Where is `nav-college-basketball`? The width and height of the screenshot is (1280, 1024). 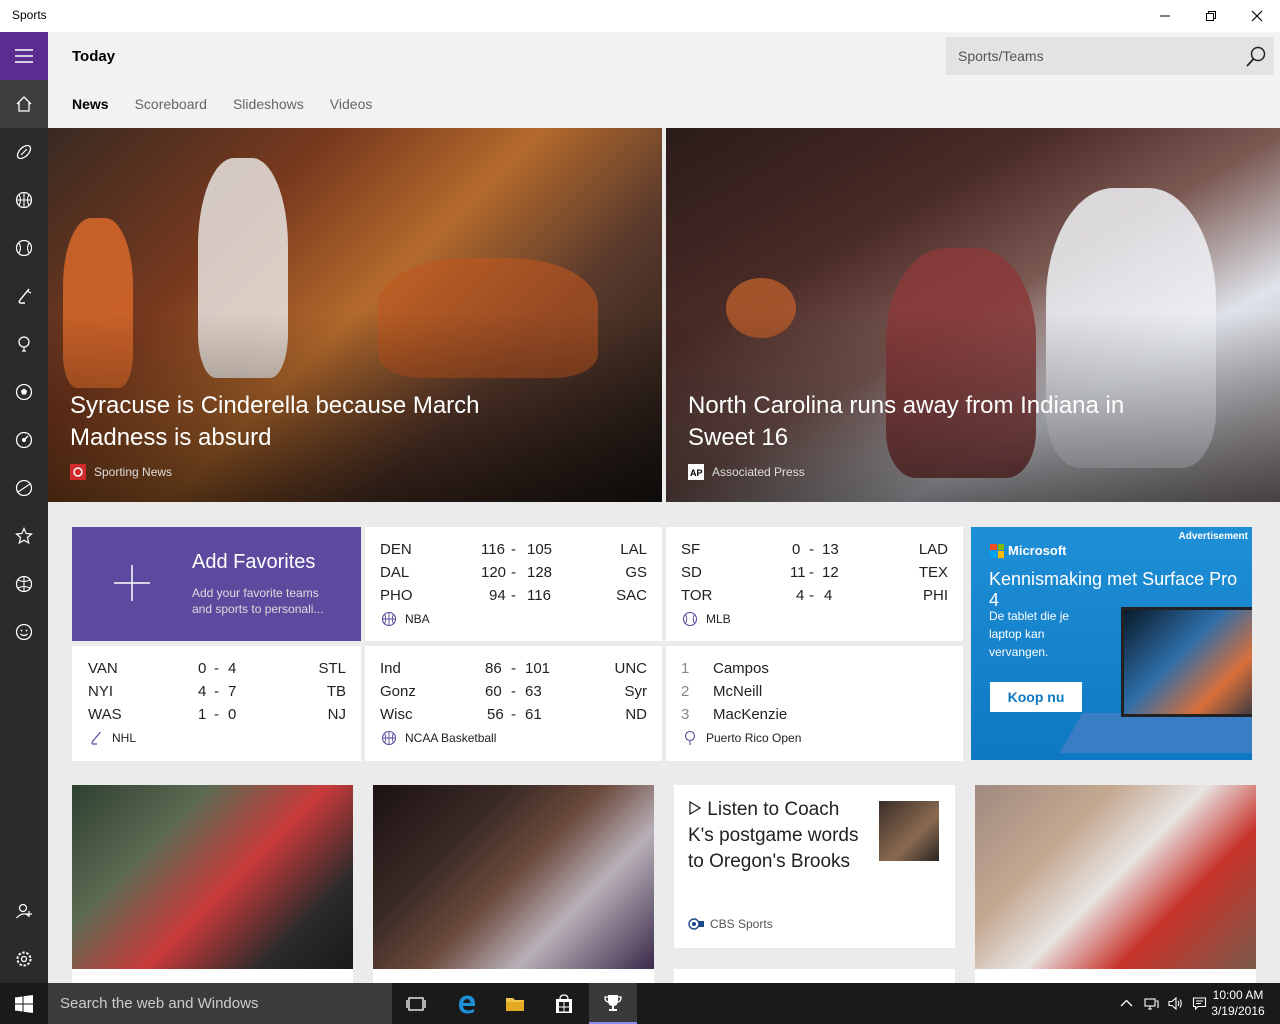
nav-college-basketball is located at coordinates (24, 584).